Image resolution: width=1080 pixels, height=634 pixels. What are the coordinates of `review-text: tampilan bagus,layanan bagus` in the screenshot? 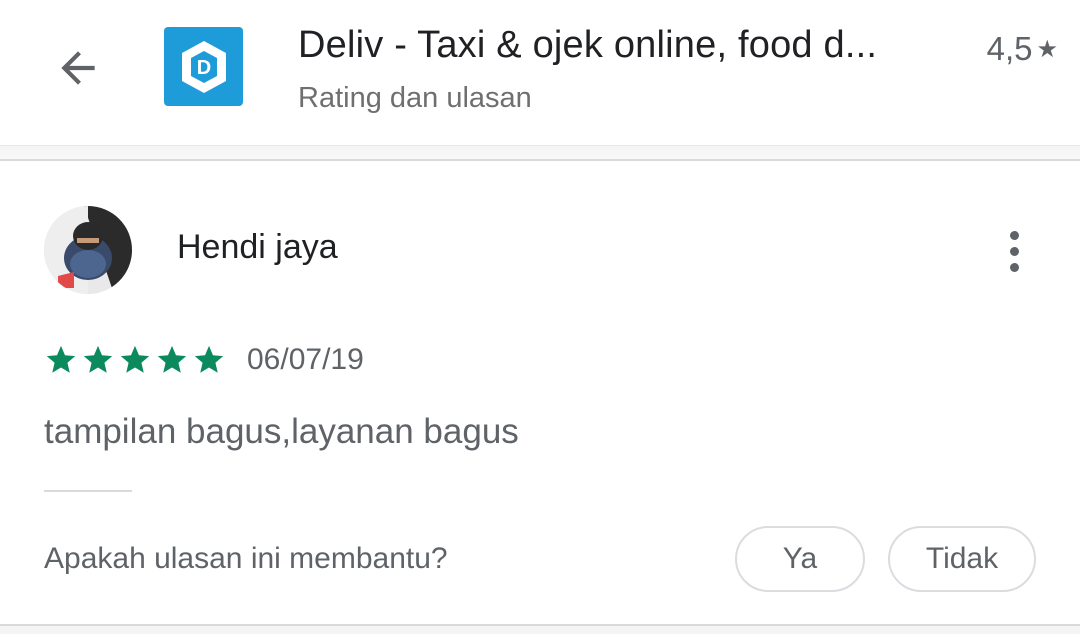 It's located at (281, 431).